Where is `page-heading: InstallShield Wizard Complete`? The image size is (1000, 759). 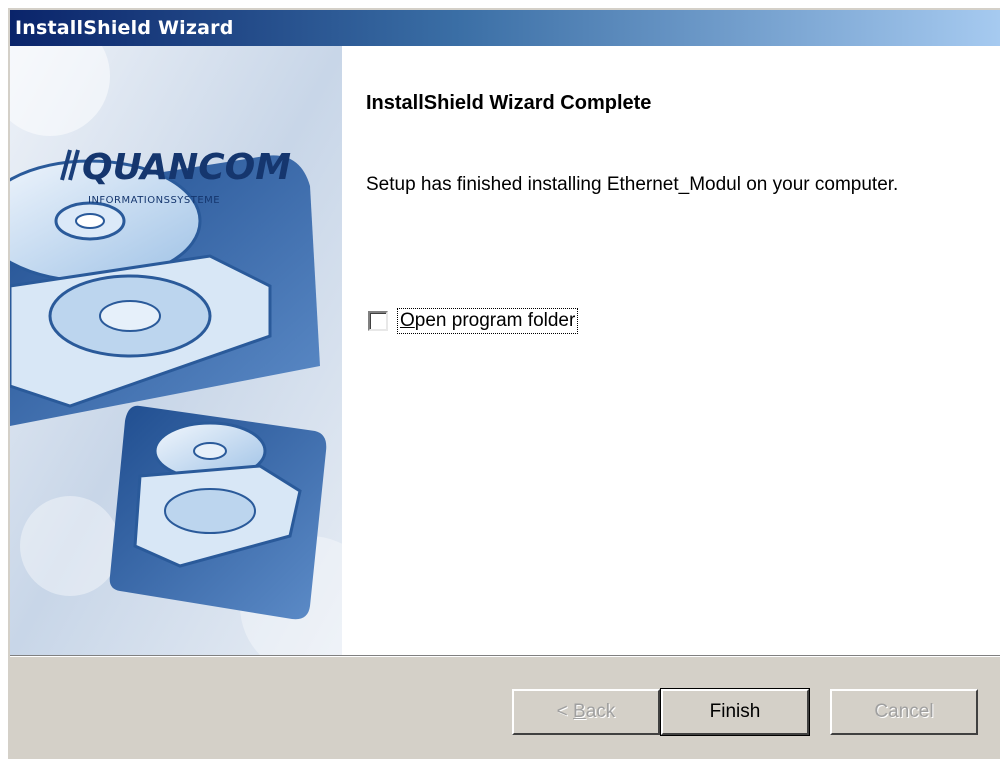 page-heading: InstallShield Wizard Complete is located at coordinates (509, 103).